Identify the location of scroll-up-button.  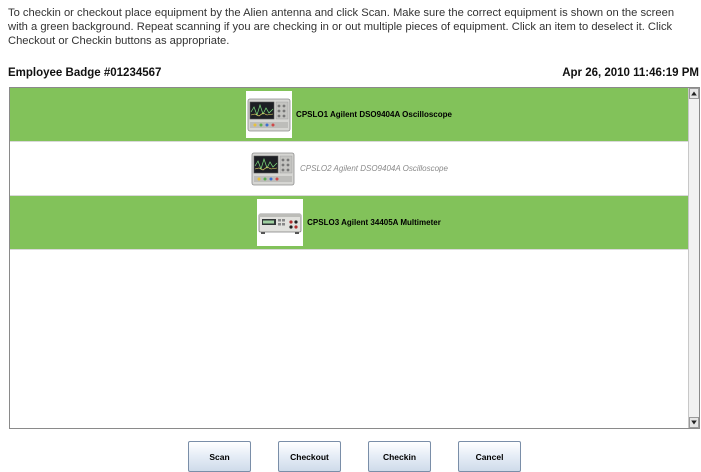
(694, 93).